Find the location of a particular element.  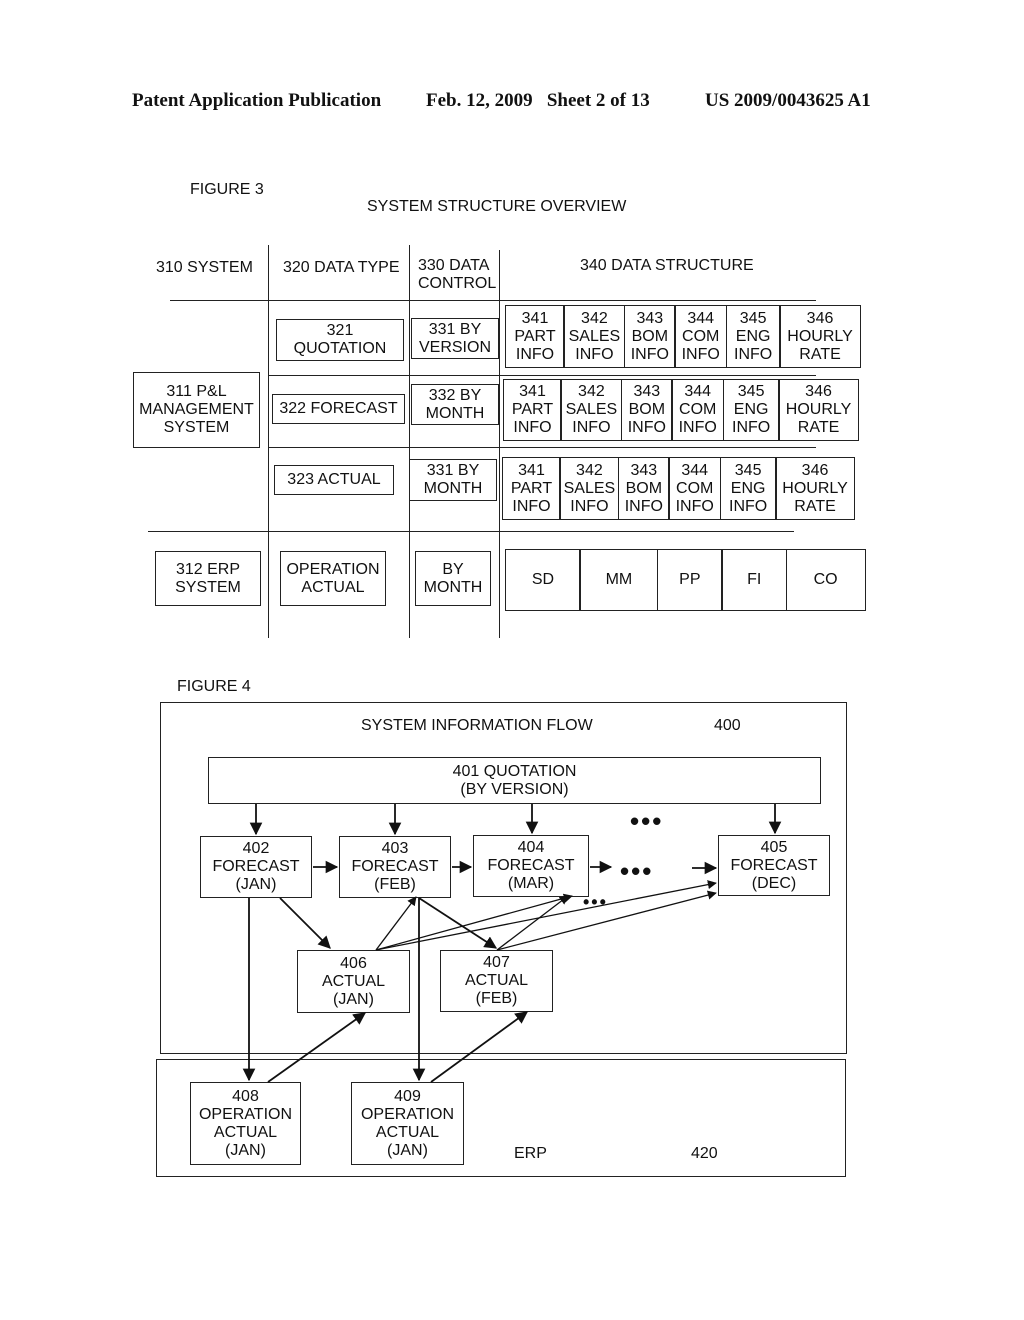

arrow-operation-409-to-actual-feb is located at coordinates (479, 1047).